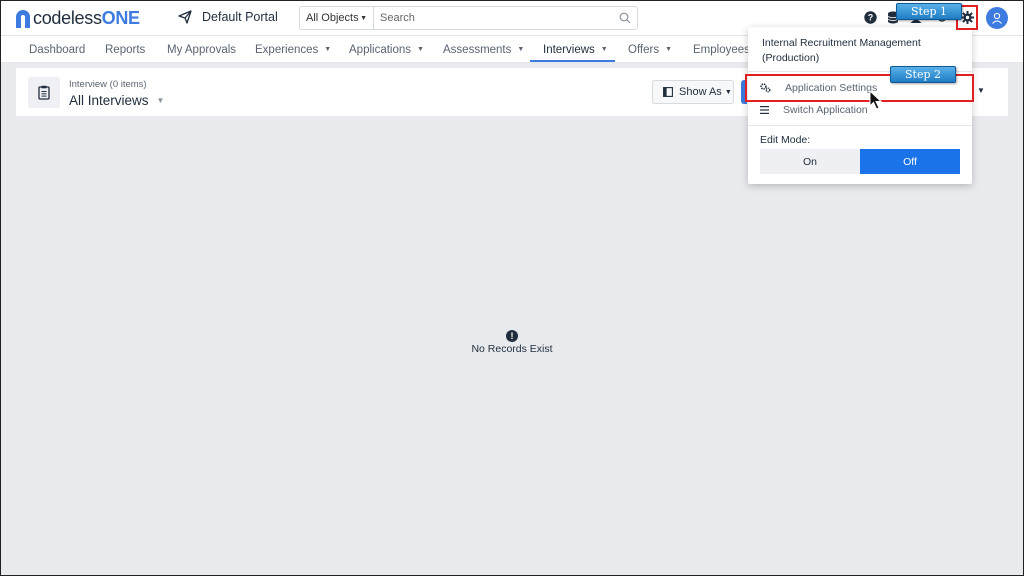 This screenshot has width=1024, height=576. I want to click on avatar-icon, so click(997, 18).